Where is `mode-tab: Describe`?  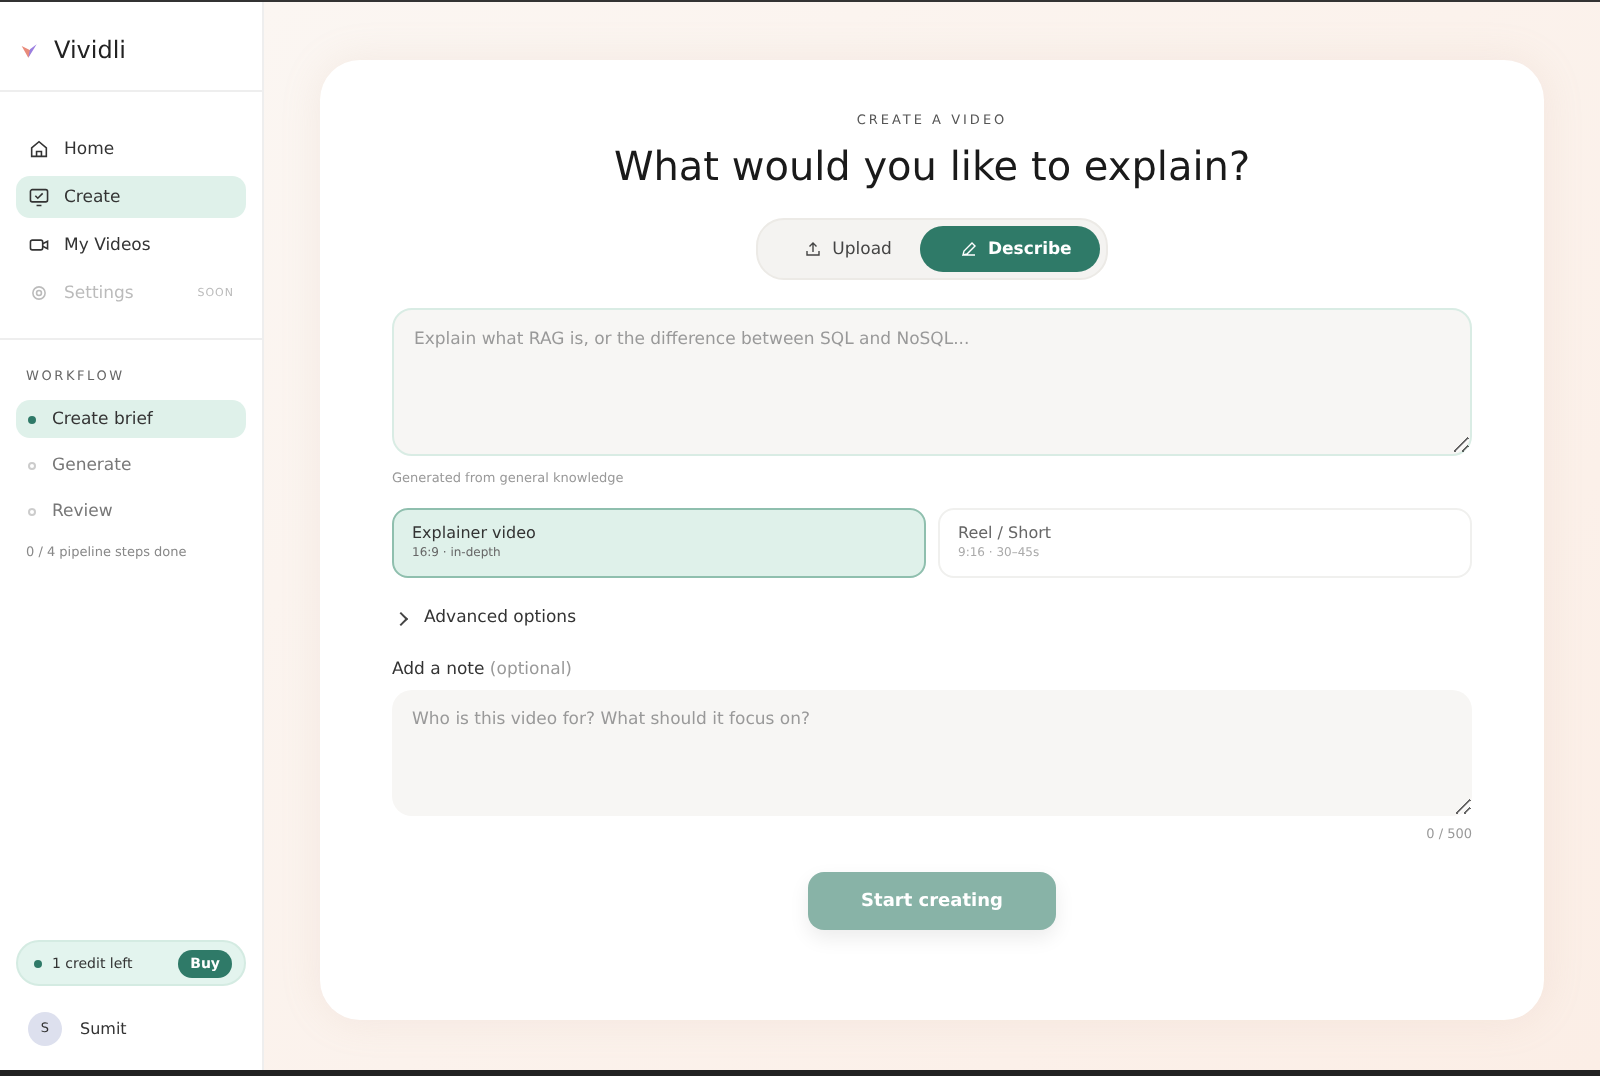 mode-tab: Describe is located at coordinates (1009, 249).